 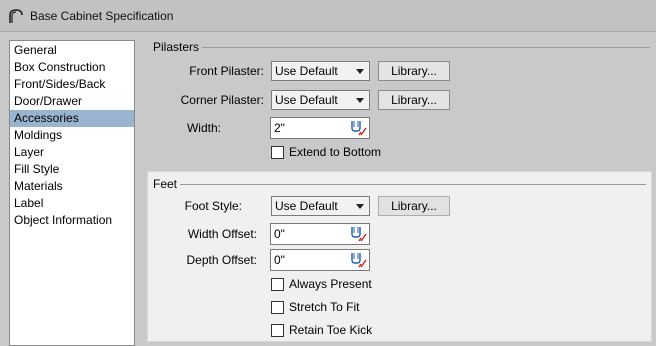 I want to click on sidebar-item-accessories: Accessories, so click(x=72, y=118).